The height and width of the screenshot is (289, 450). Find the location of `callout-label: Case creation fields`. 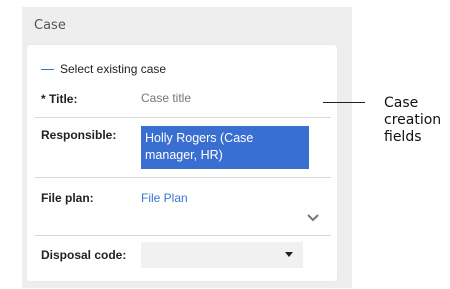

callout-label: Case creation fields is located at coordinates (417, 120).